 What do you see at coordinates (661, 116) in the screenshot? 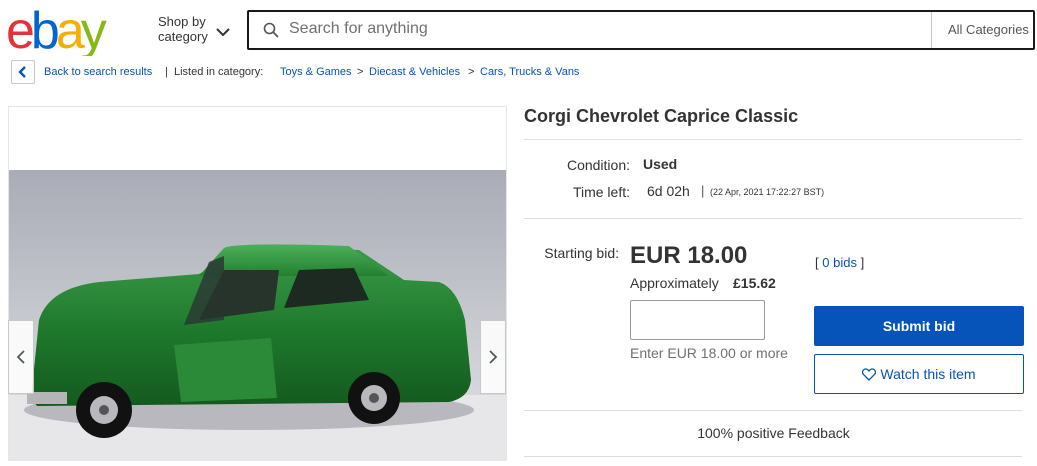
I see `item-title: Corgi Chevrolet Caprice Classic` at bounding box center [661, 116].